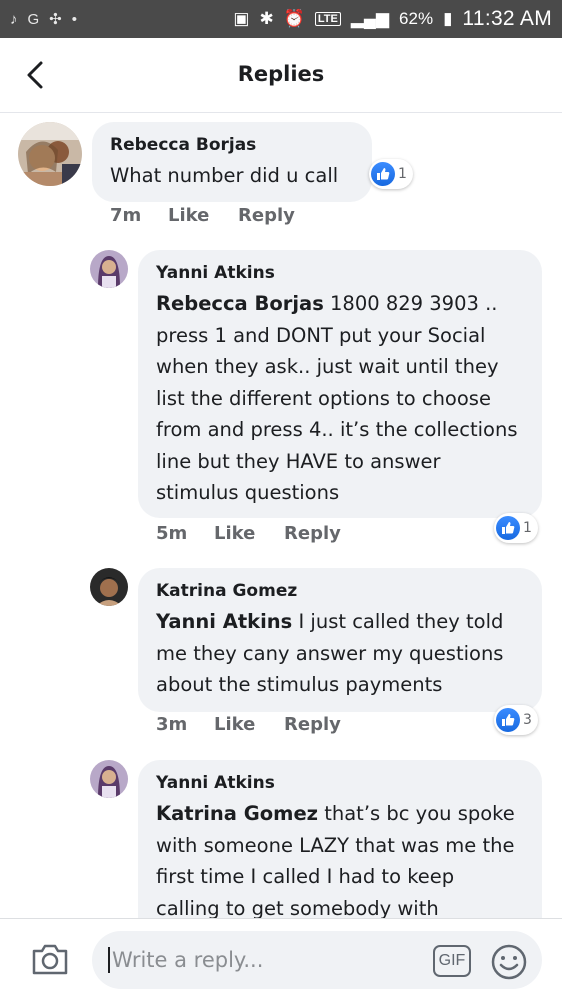 The width and height of the screenshot is (562, 1000). What do you see at coordinates (224, 175) in the screenshot?
I see `comment-body: What number did u call` at bounding box center [224, 175].